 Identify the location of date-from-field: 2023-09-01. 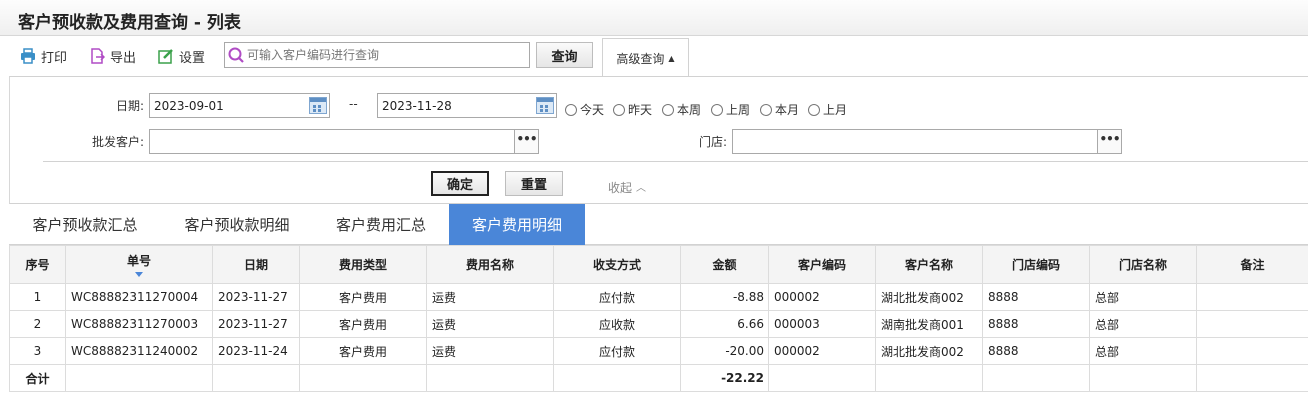
(239, 105).